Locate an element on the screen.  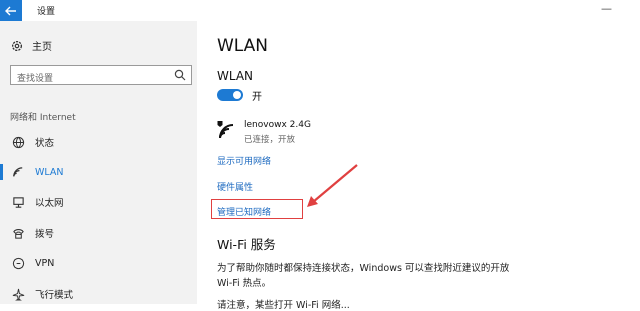
sidebar-item-label: 飞行模式 is located at coordinates (54, 295).